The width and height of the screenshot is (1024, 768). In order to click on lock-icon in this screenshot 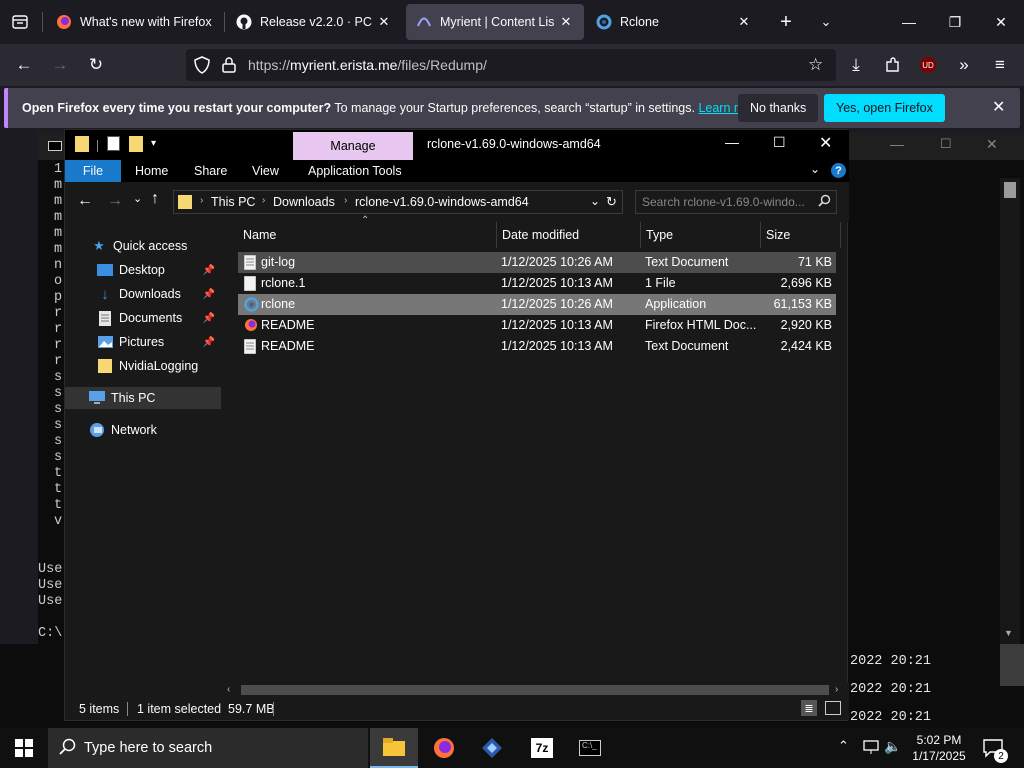, I will do `click(229, 66)`.